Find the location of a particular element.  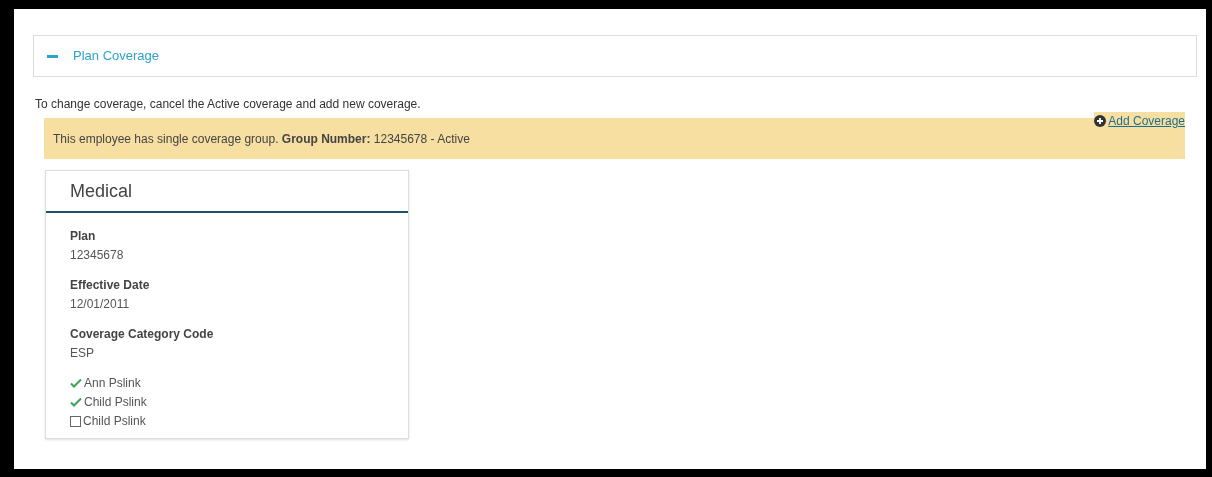

field-value: 12345678 is located at coordinates (97, 255).